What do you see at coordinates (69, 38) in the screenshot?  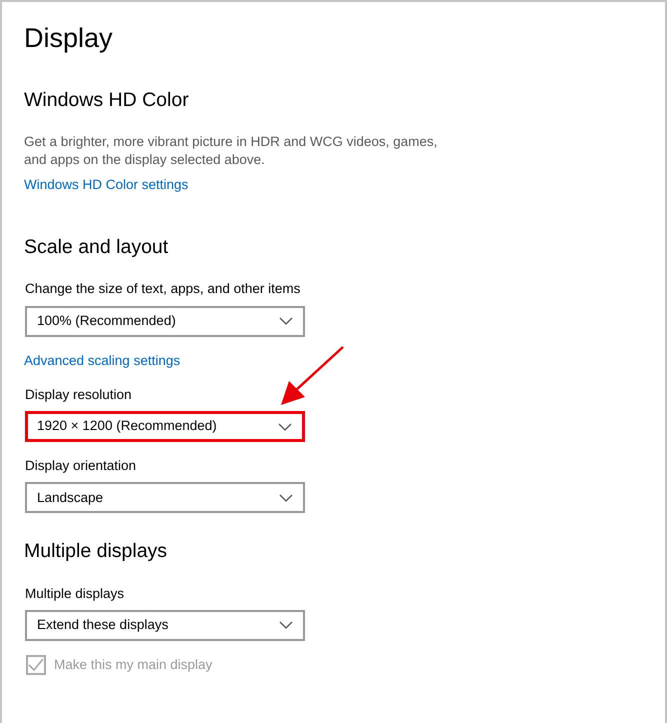 I see `page-title: Display` at bounding box center [69, 38].